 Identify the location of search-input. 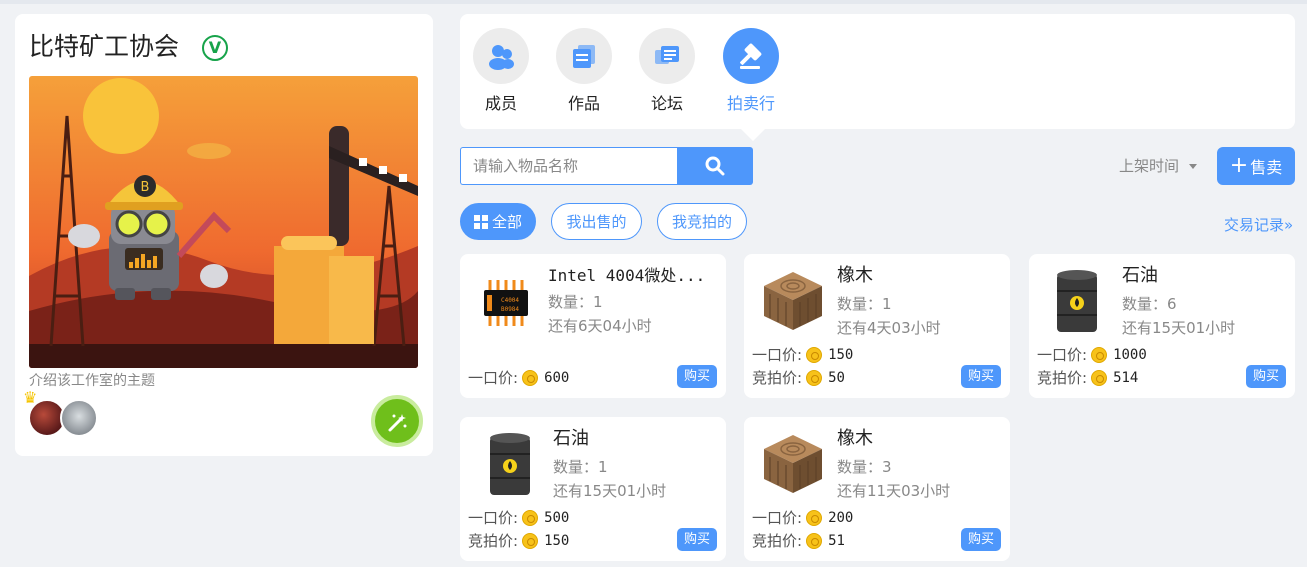
(569, 166).